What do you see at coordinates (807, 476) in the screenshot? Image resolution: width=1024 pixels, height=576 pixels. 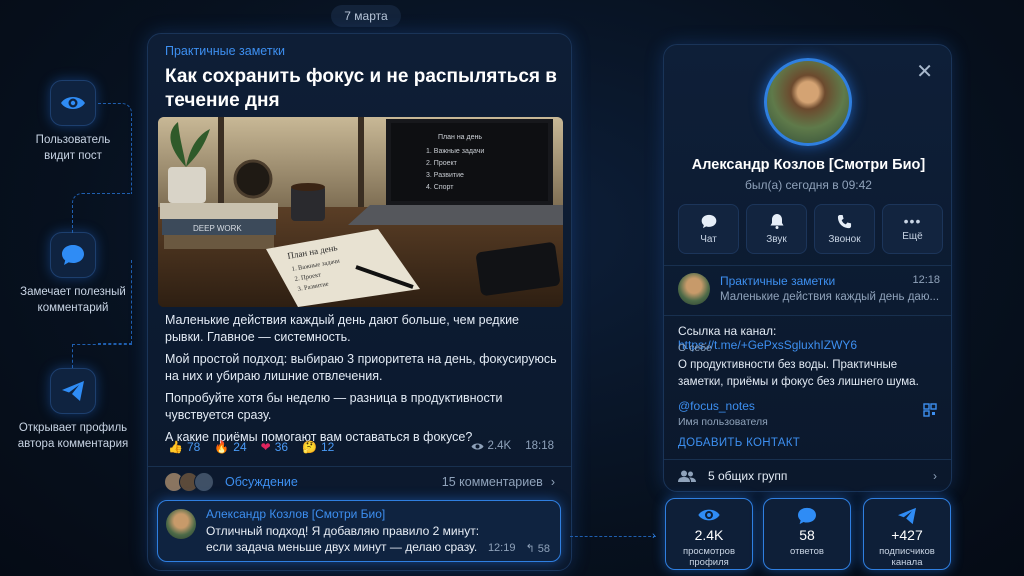 I see `common-groups-row: 5 общих групп ›` at bounding box center [807, 476].